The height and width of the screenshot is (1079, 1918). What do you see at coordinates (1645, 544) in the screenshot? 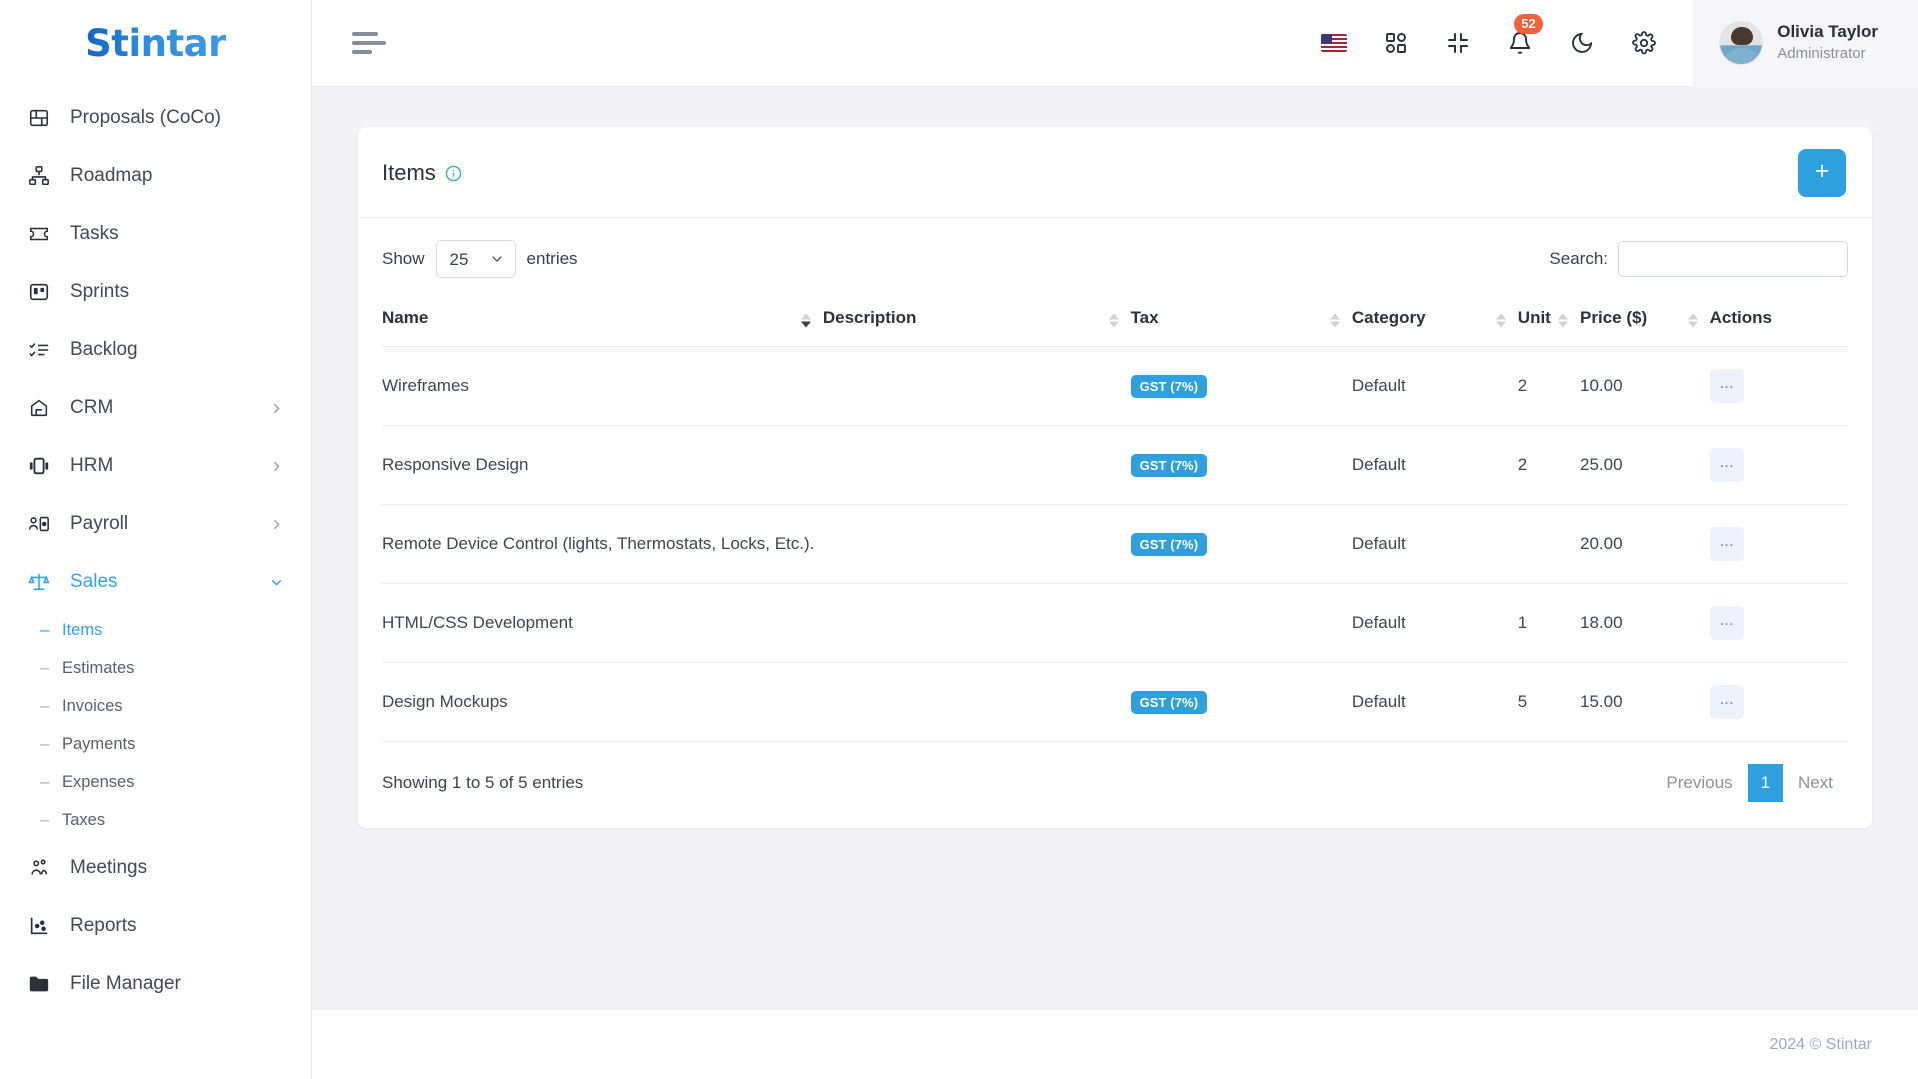
I see `cell-price: 20.00` at bounding box center [1645, 544].